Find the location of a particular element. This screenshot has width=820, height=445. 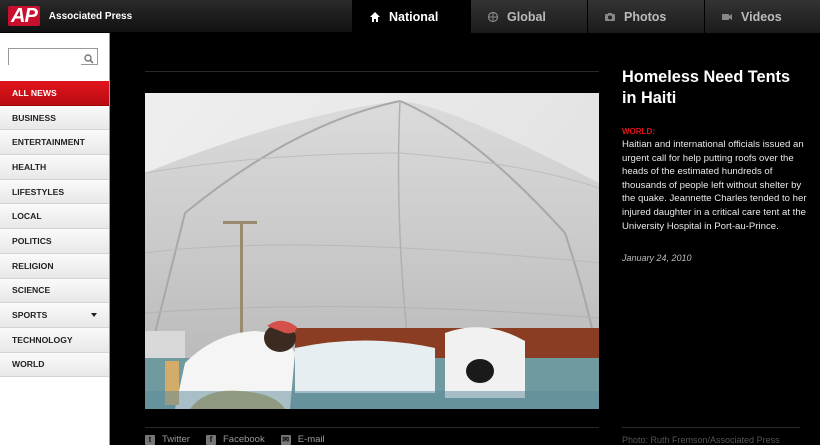

share-twitter-button: t Twitter is located at coordinates (167, 439).